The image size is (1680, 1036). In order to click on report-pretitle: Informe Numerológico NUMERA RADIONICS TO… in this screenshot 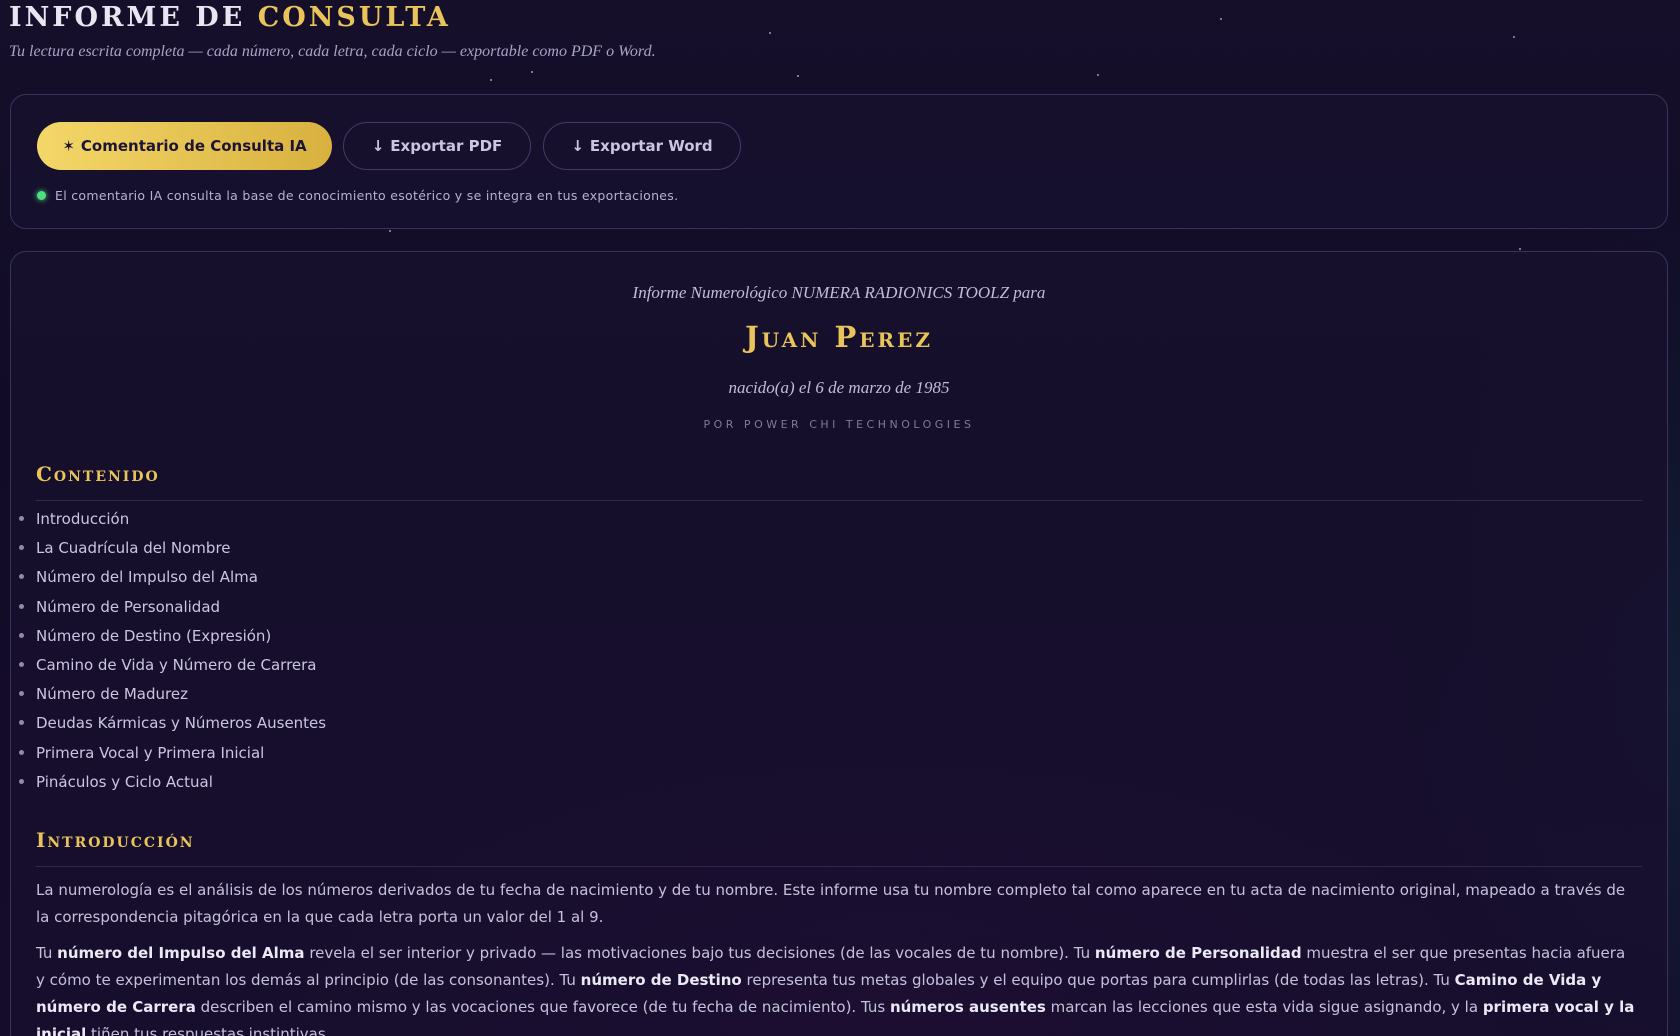, I will do `click(839, 292)`.